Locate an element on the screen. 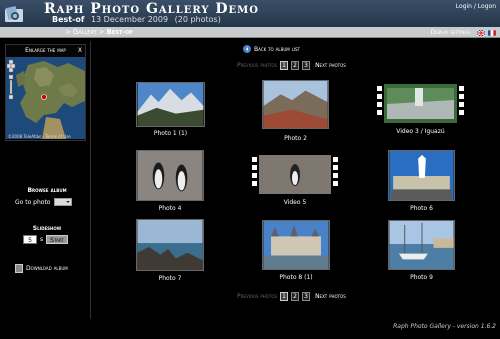  slideshow-row: 5 s Start is located at coordinates (45, 239).